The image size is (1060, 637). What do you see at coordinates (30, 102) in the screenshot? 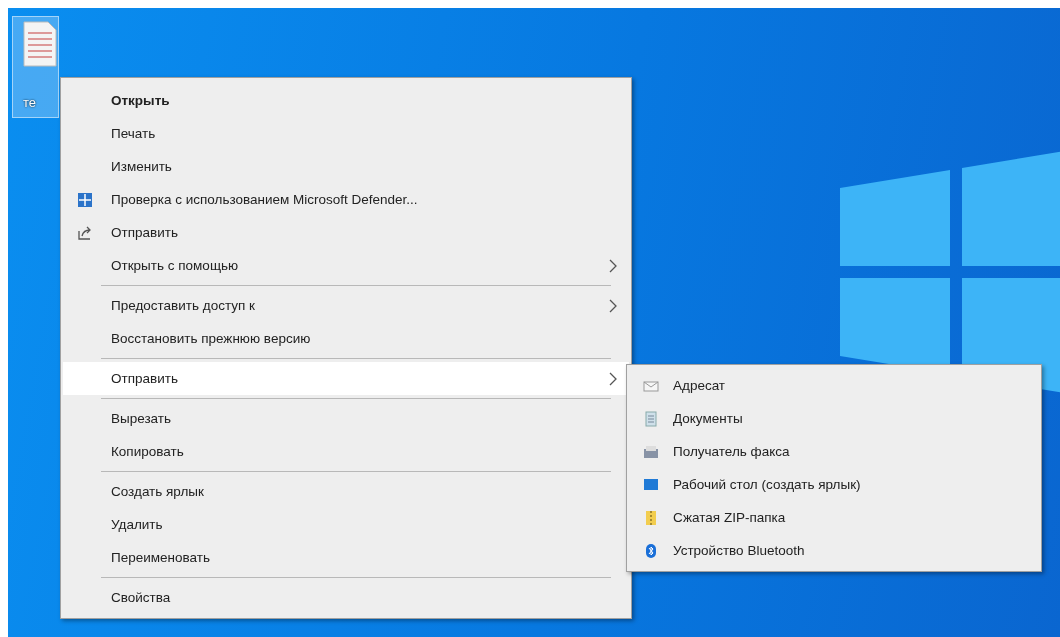
I see `file-name-label: те` at bounding box center [30, 102].